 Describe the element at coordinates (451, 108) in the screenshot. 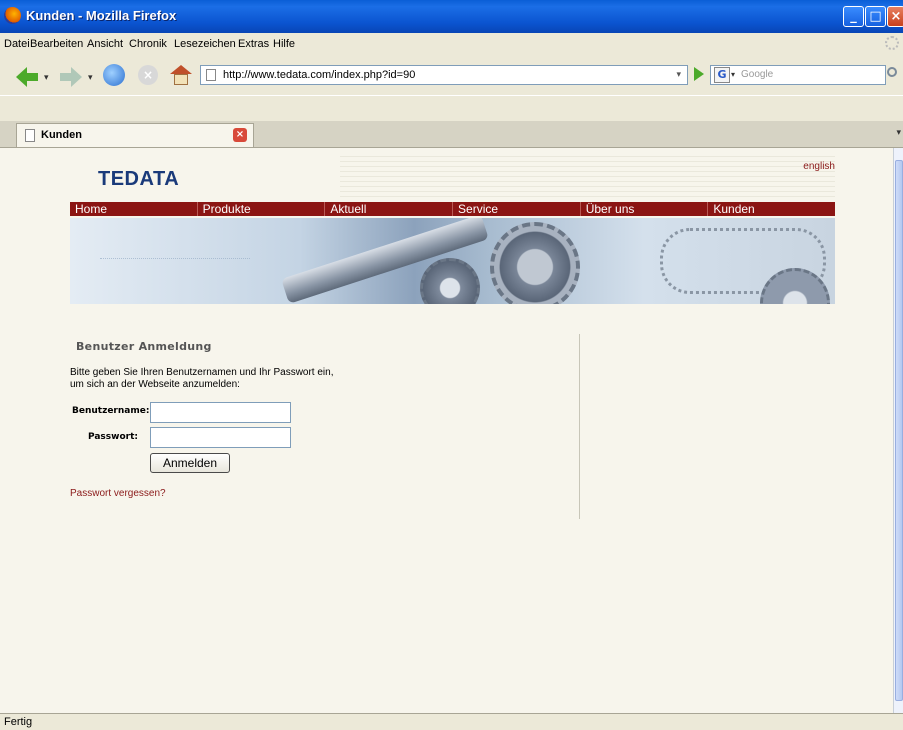

I see `bookmarks-toolbar` at that location.